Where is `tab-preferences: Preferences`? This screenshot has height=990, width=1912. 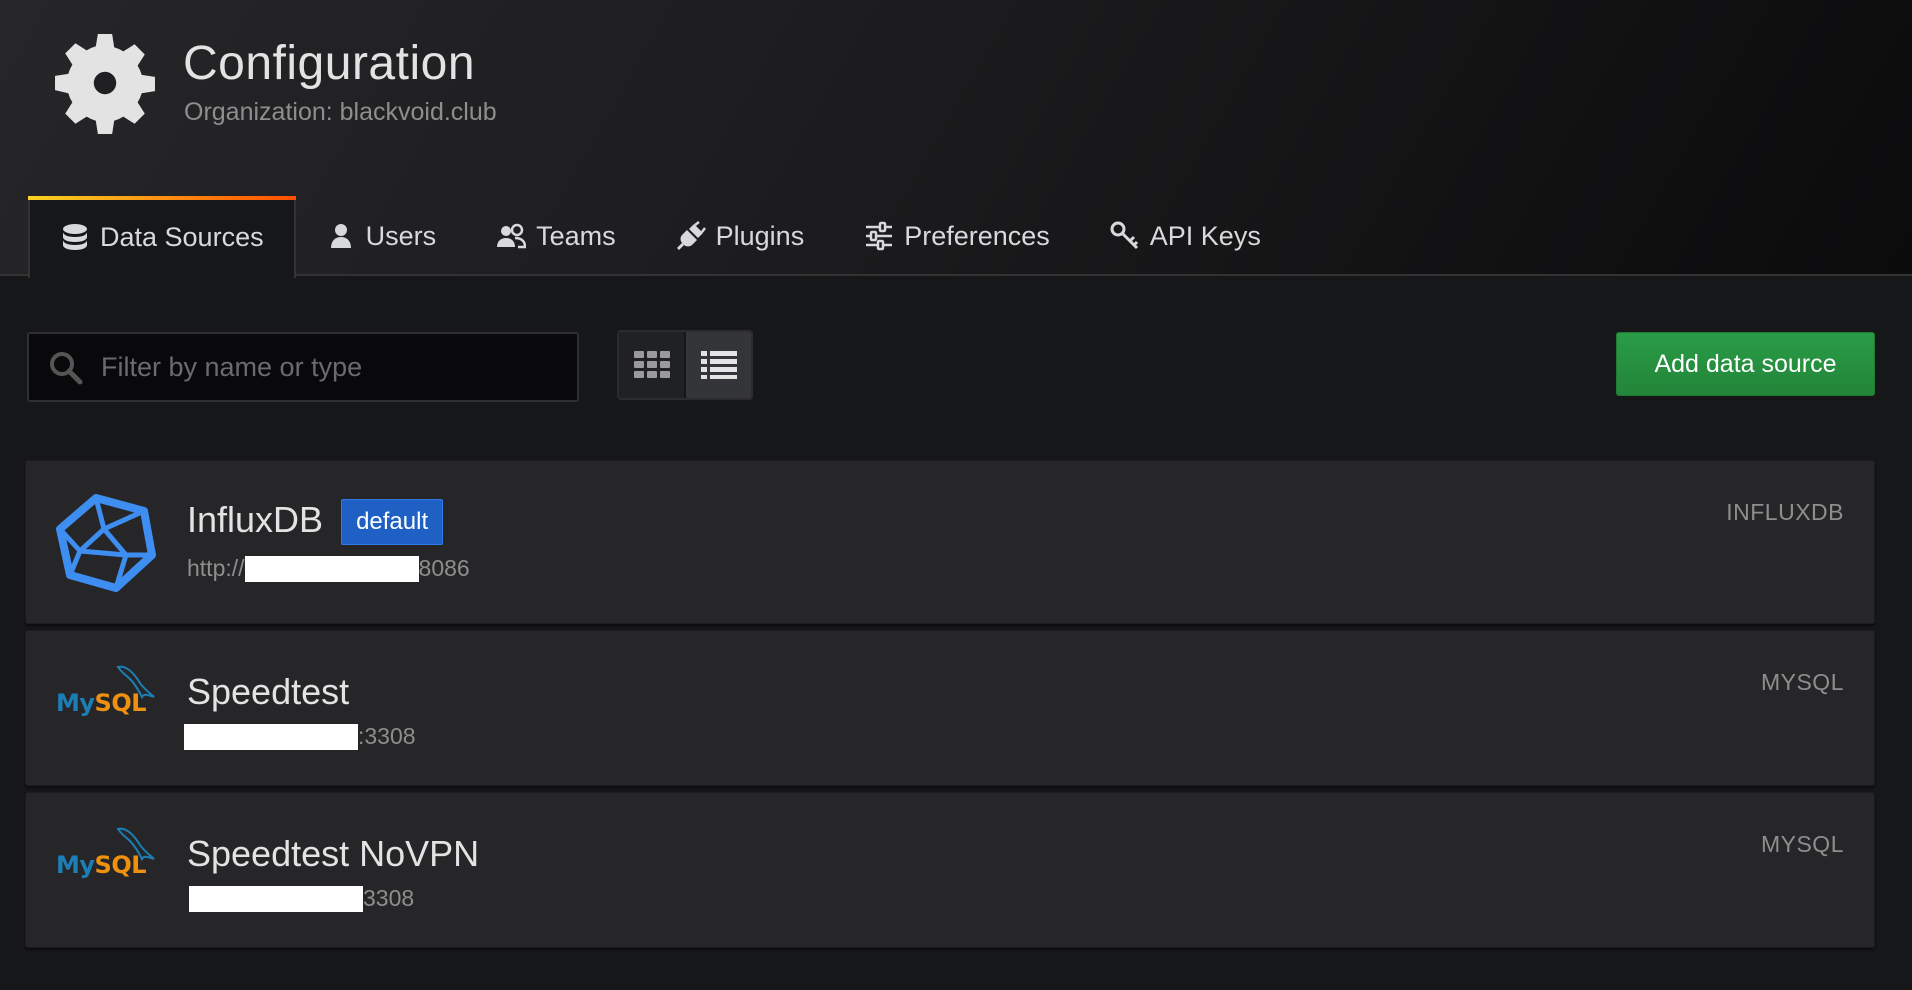 tab-preferences: Preferences is located at coordinates (957, 236).